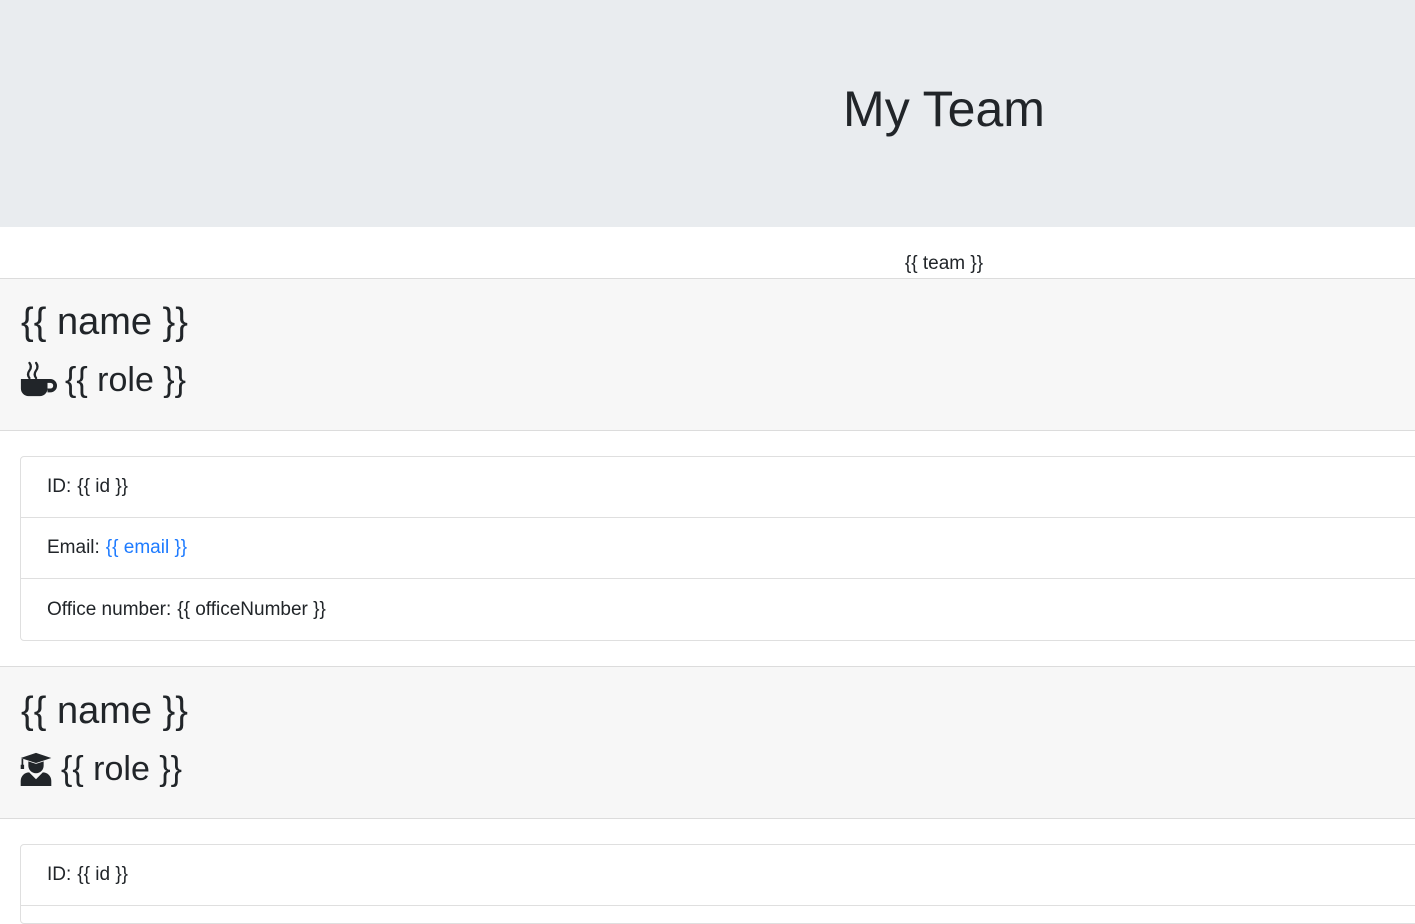 The image size is (1415, 924). What do you see at coordinates (146, 548) in the screenshot?
I see `email-link: {{ email }}` at bounding box center [146, 548].